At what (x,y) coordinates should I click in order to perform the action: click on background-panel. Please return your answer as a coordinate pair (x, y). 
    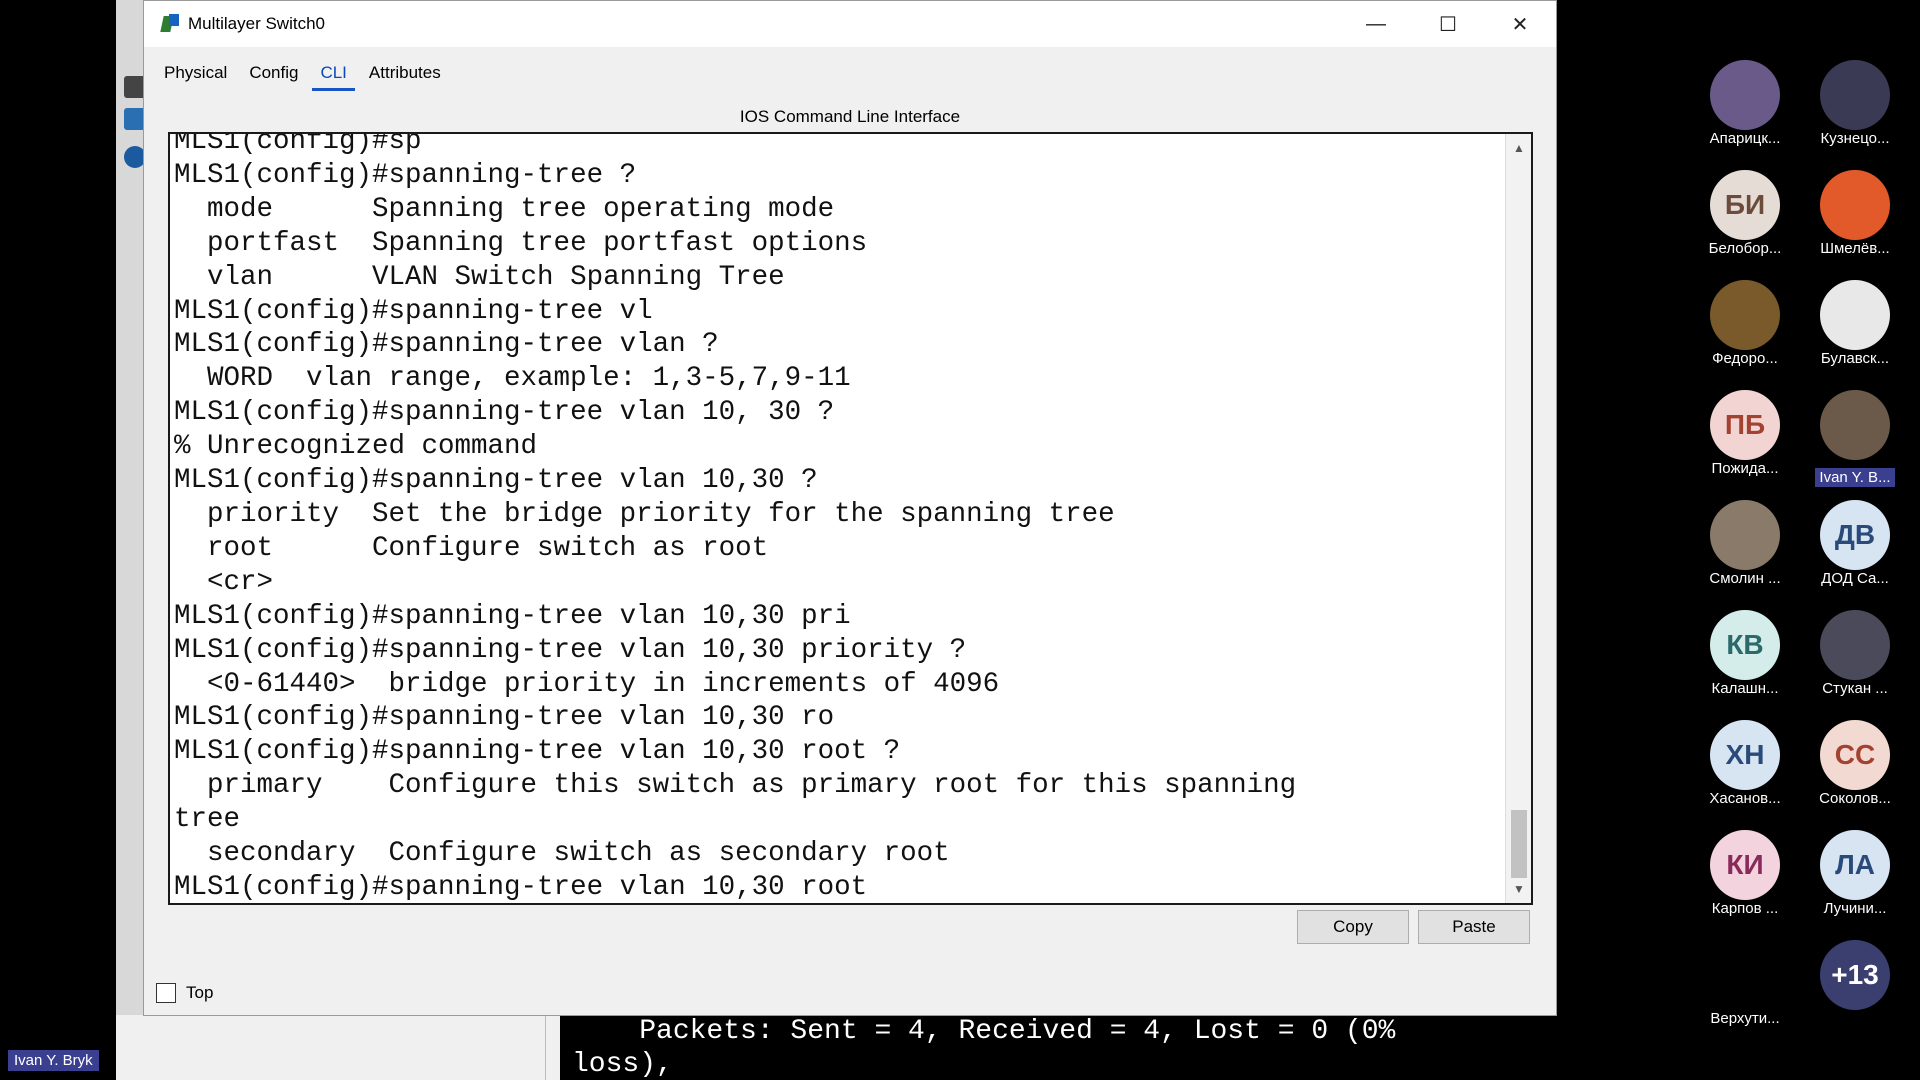
    Looking at the image, I should click on (331, 1047).